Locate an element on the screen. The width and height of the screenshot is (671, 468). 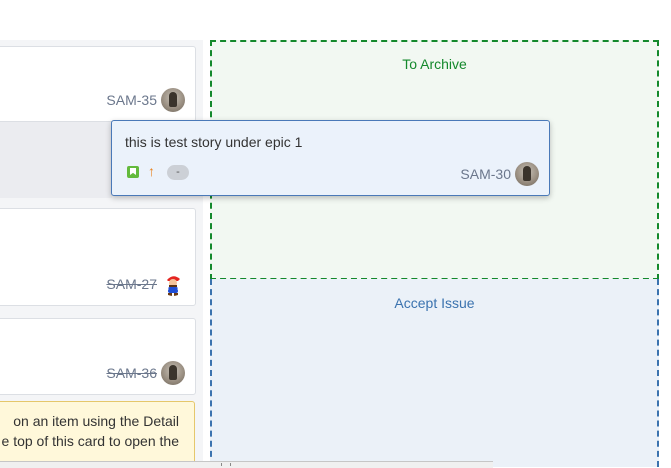
drop-zone-label: To Archive is located at coordinates (434, 64).